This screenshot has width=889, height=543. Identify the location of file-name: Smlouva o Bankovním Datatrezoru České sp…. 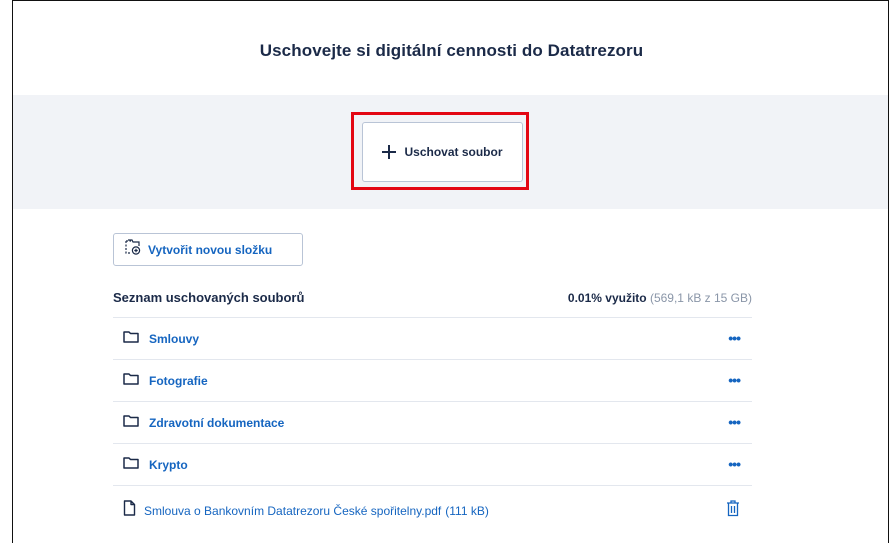
(292, 511).